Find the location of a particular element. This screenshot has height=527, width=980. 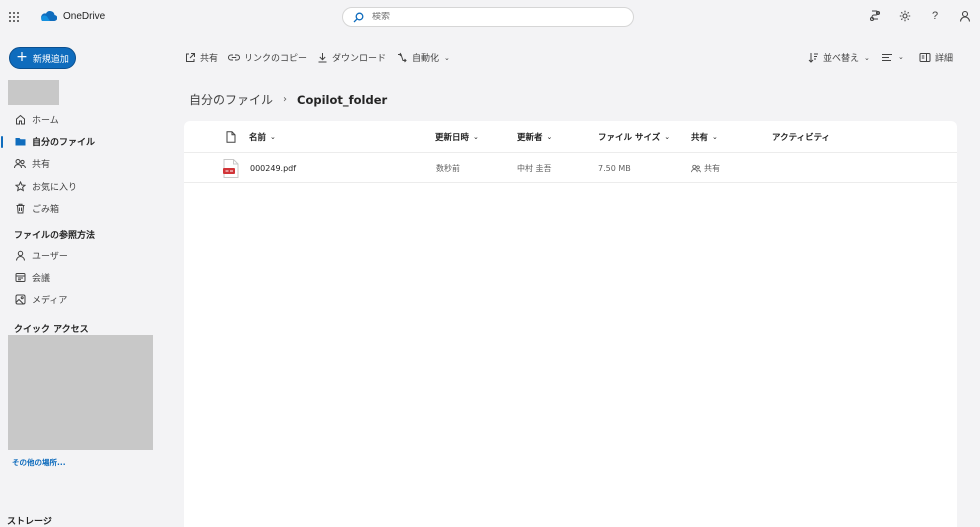

download-label: ダウンロード is located at coordinates (359, 59).